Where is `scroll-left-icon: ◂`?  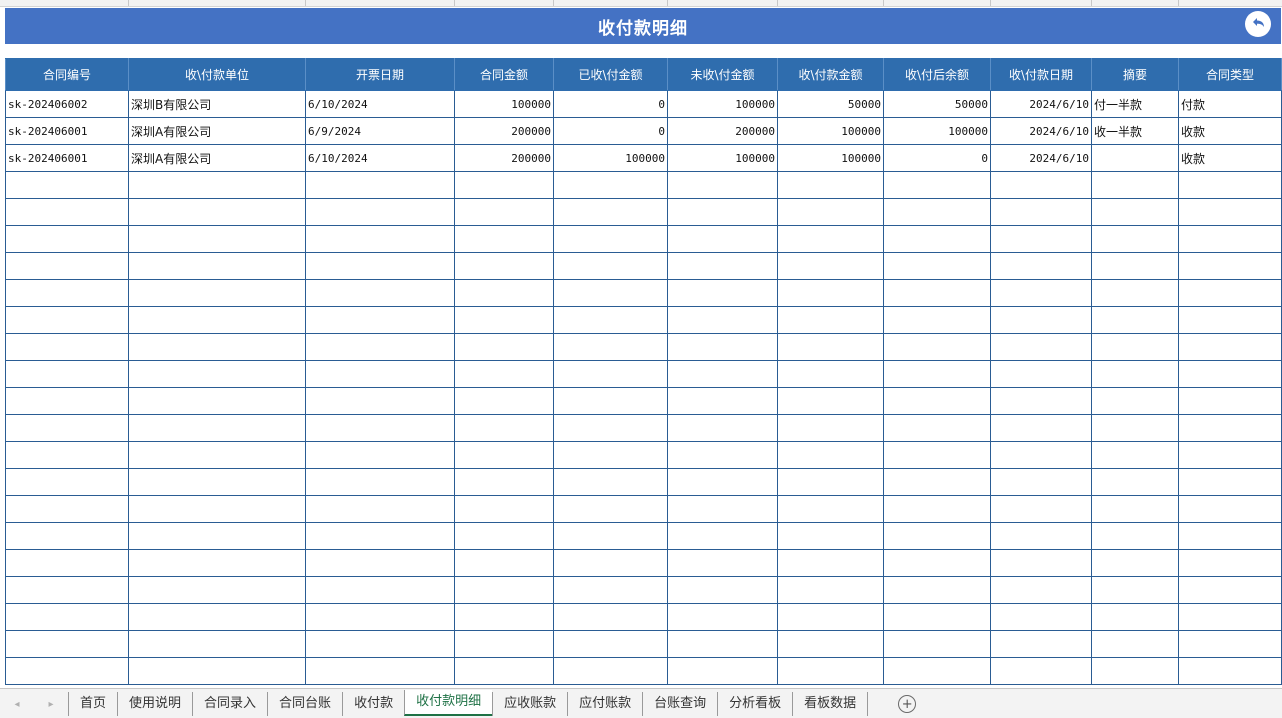
scroll-left-icon: ◂ is located at coordinates (16, 704).